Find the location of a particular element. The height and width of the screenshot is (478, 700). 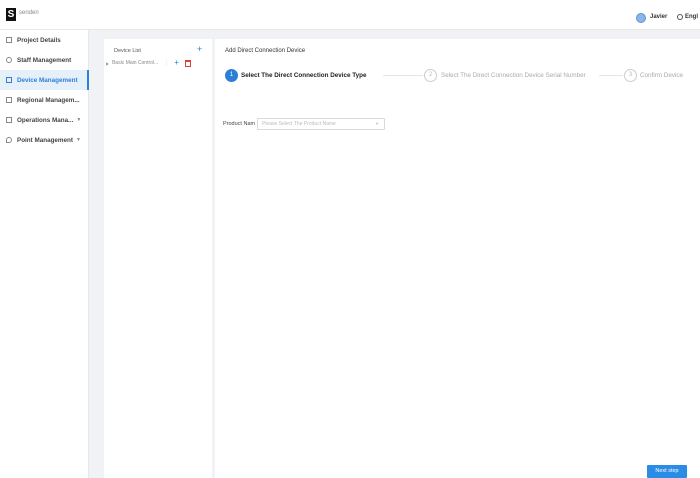

delete-icon is located at coordinates (187, 63).